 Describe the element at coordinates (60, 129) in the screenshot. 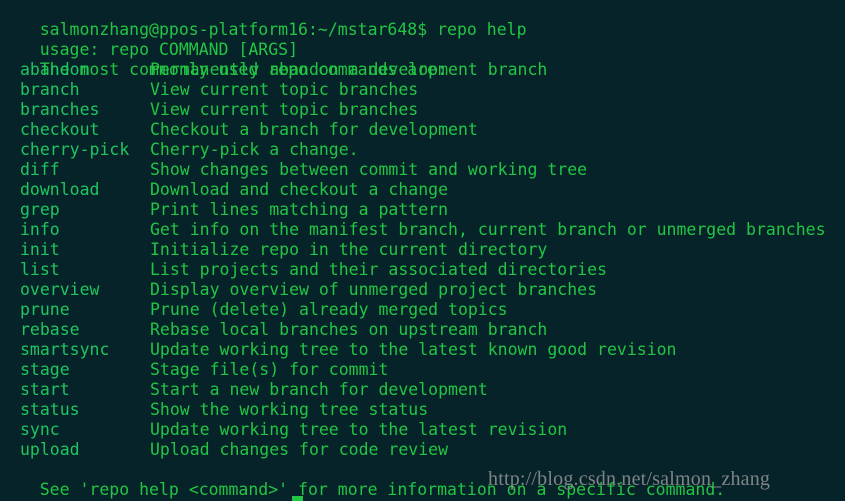

I see `command-name: checkout` at that location.